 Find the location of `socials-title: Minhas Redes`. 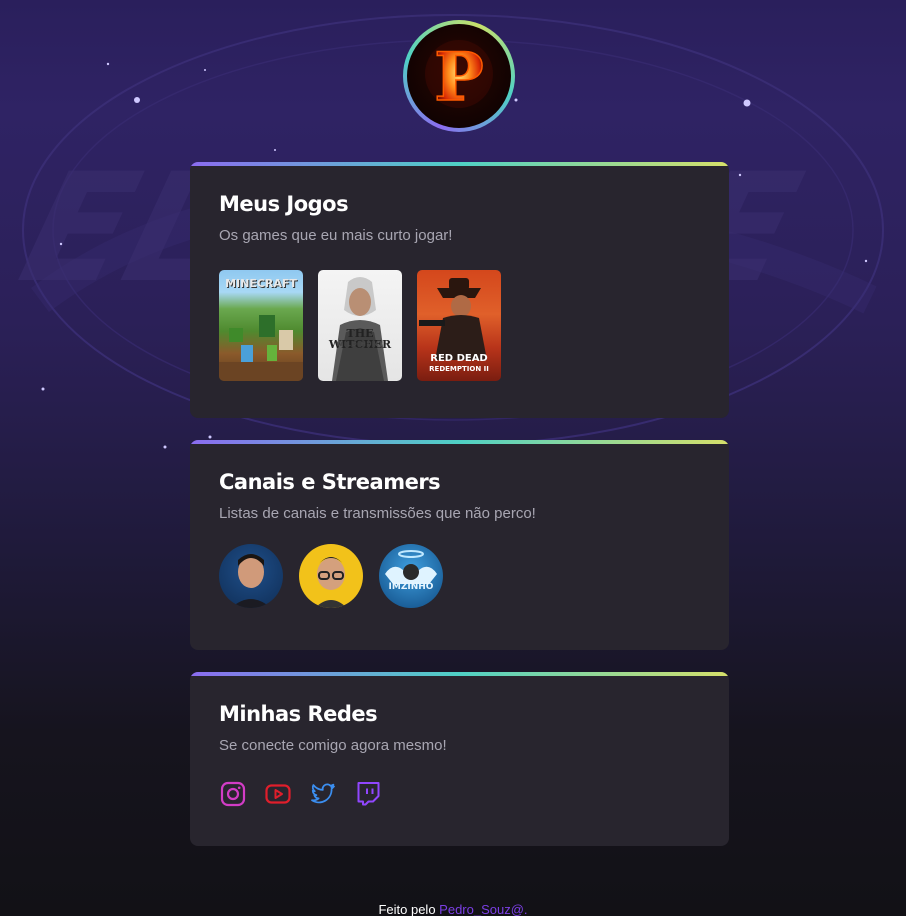

socials-title: Minhas Redes is located at coordinates (298, 714).